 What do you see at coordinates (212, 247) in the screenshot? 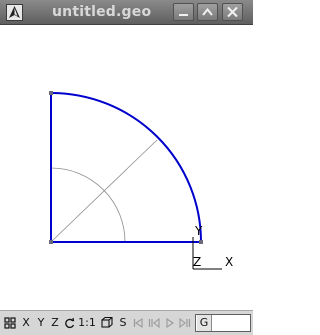
I see `axes-glyph: Y Z X` at bounding box center [212, 247].